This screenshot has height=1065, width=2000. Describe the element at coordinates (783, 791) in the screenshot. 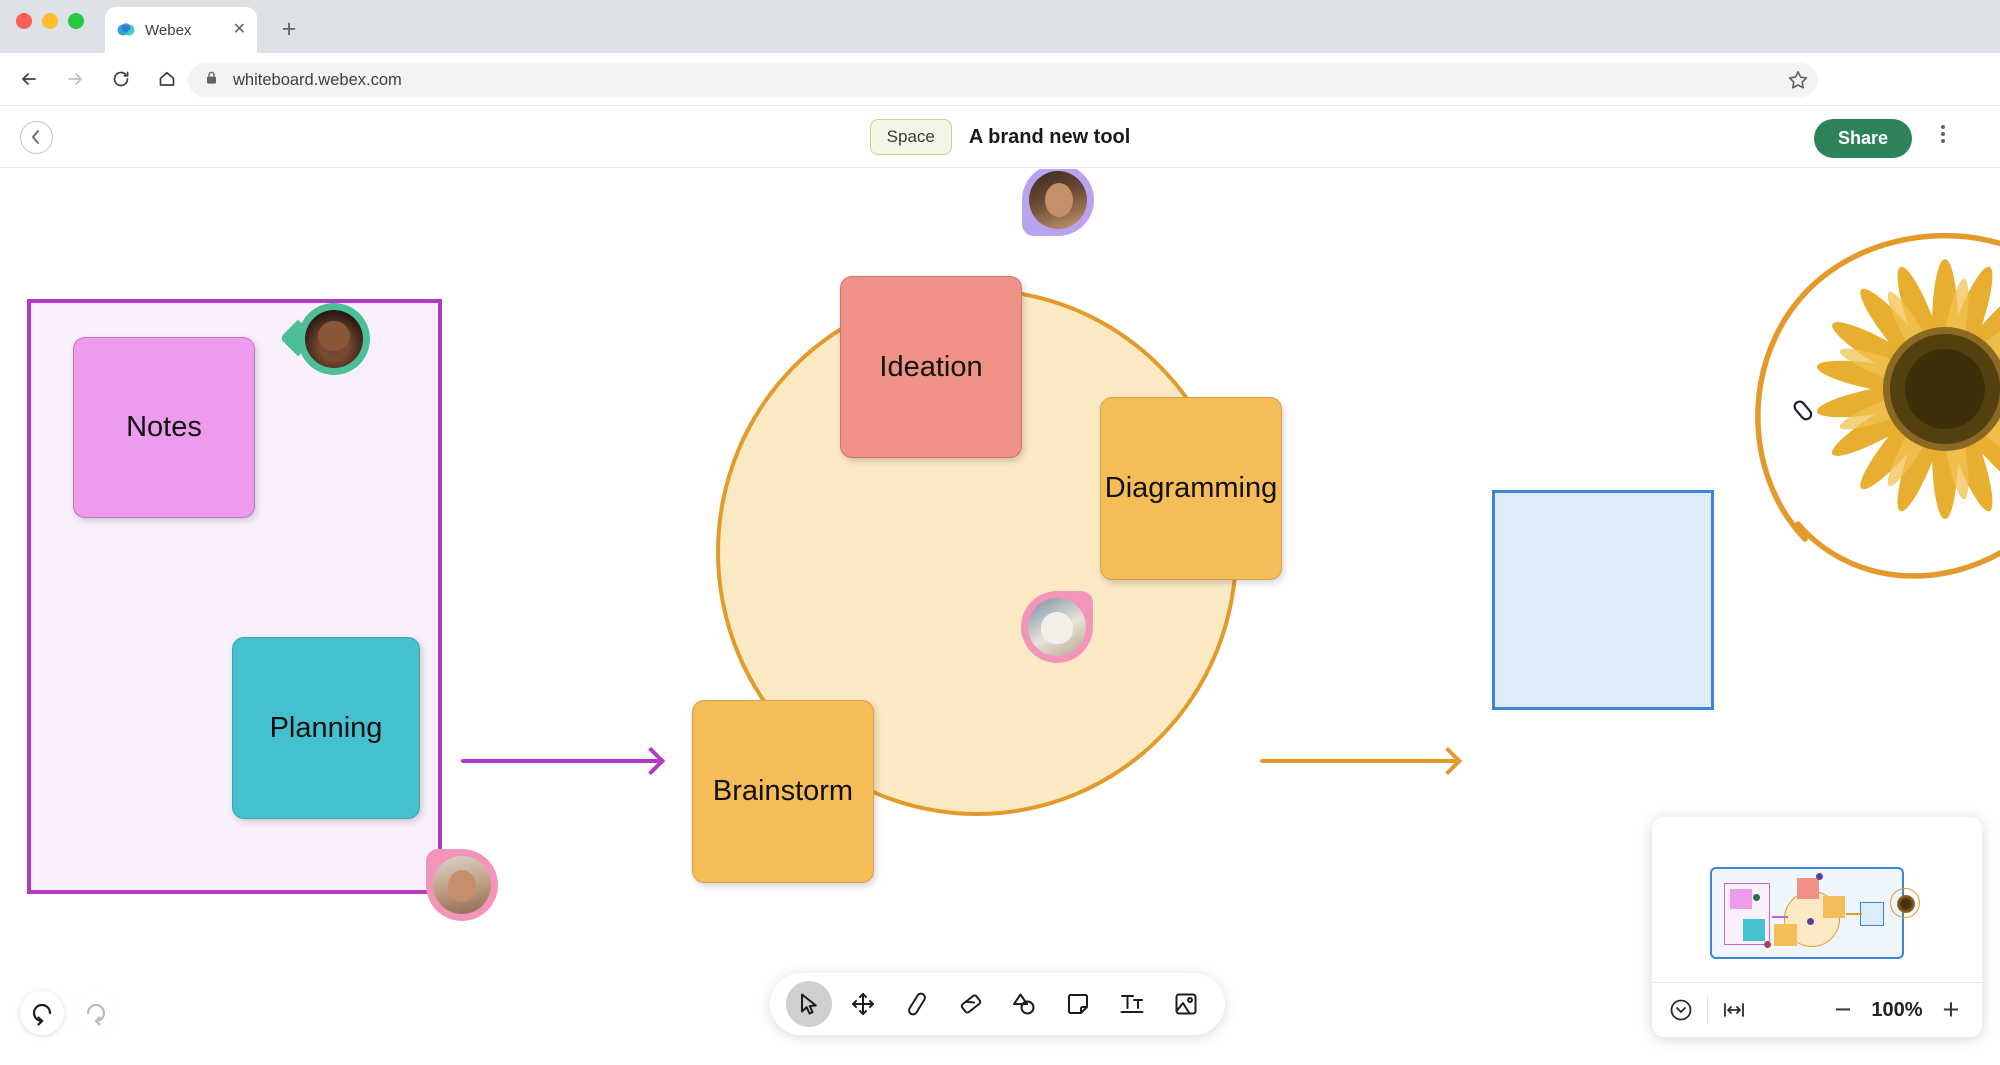

I see `sticky-note-brainstorm: Brainstorm` at that location.